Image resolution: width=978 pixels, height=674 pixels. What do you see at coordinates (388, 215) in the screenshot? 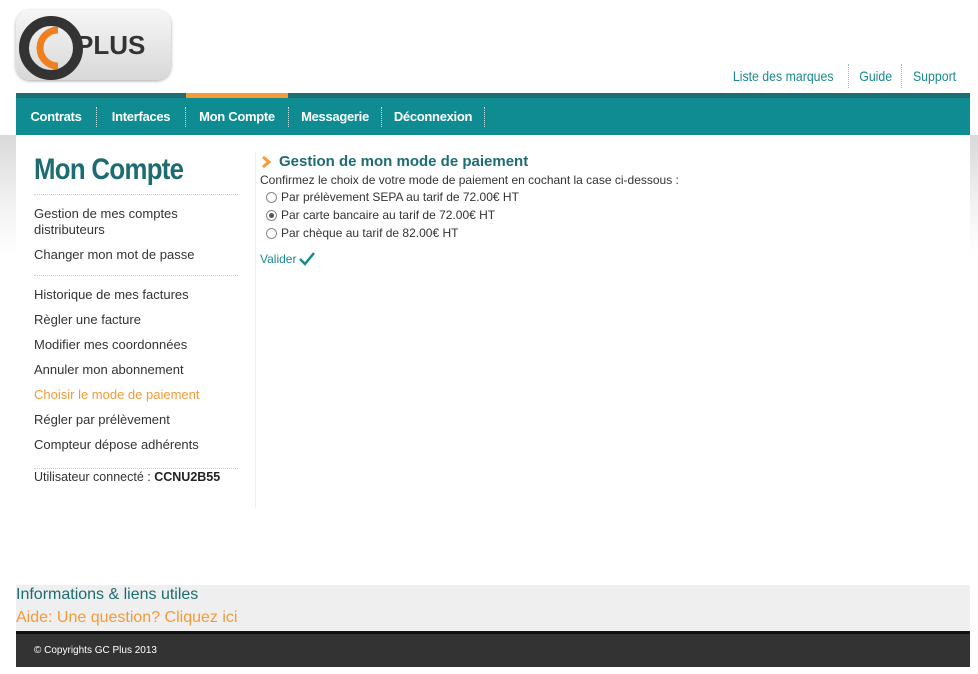
I see `option-card-label: Par carte bancaire au tarif de 72.00€ HT` at bounding box center [388, 215].